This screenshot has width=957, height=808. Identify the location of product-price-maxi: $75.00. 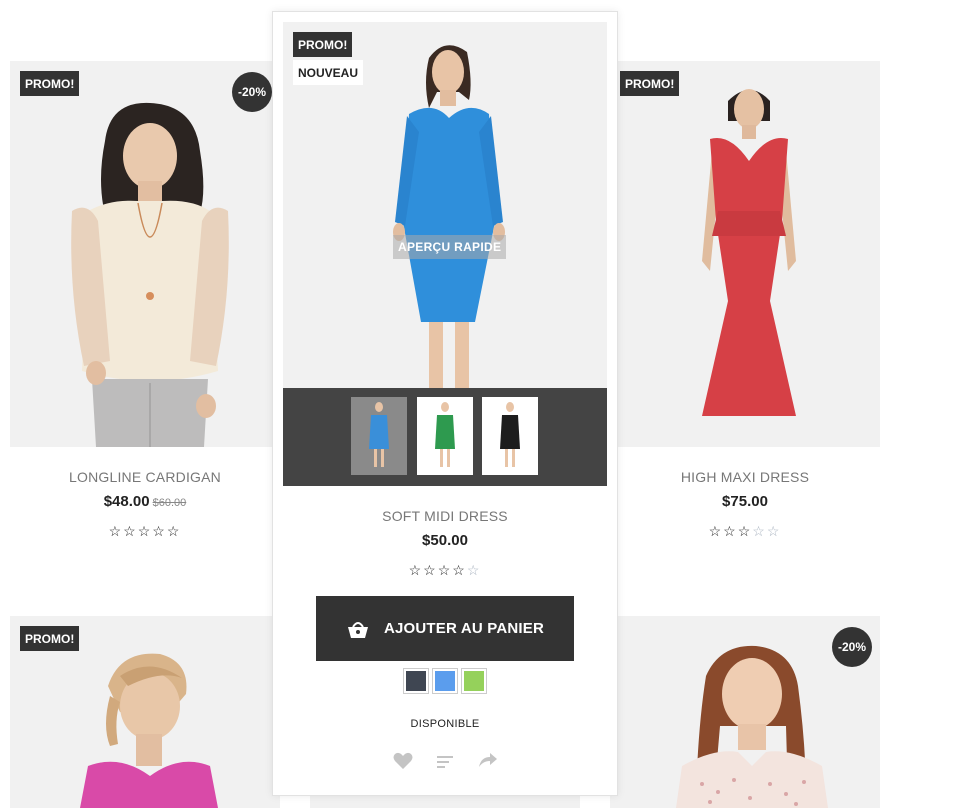
(745, 501).